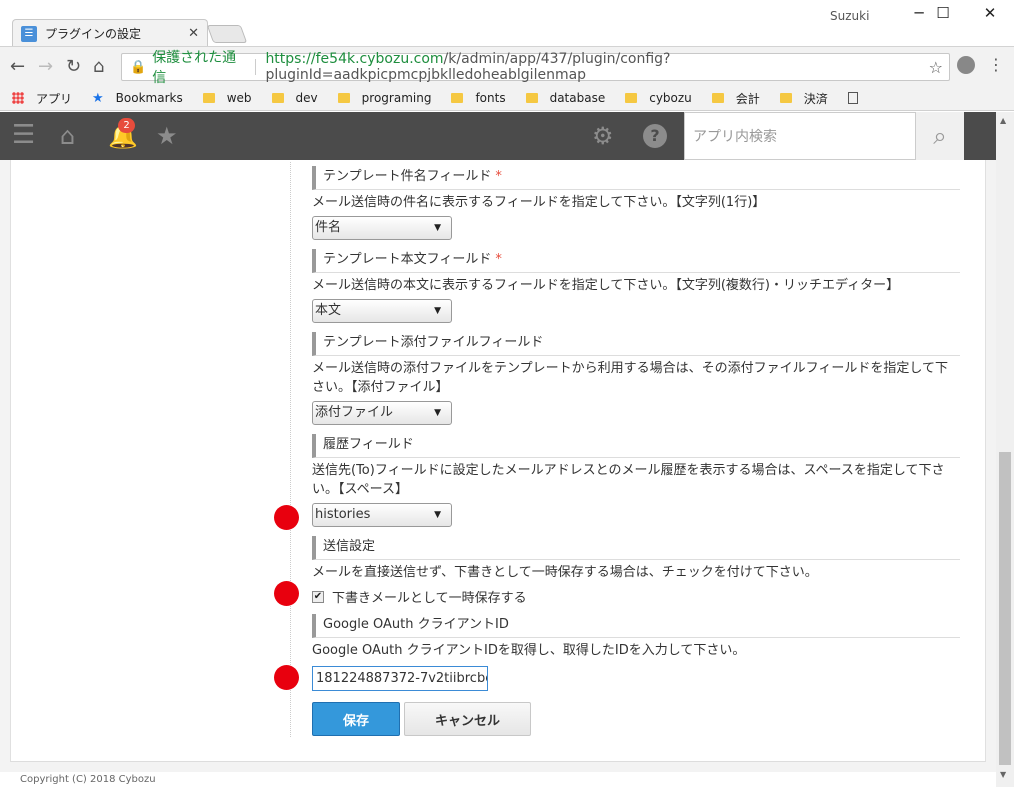  What do you see at coordinates (54, 98) in the screenshot?
I see `bookmark-label: アプリ` at bounding box center [54, 98].